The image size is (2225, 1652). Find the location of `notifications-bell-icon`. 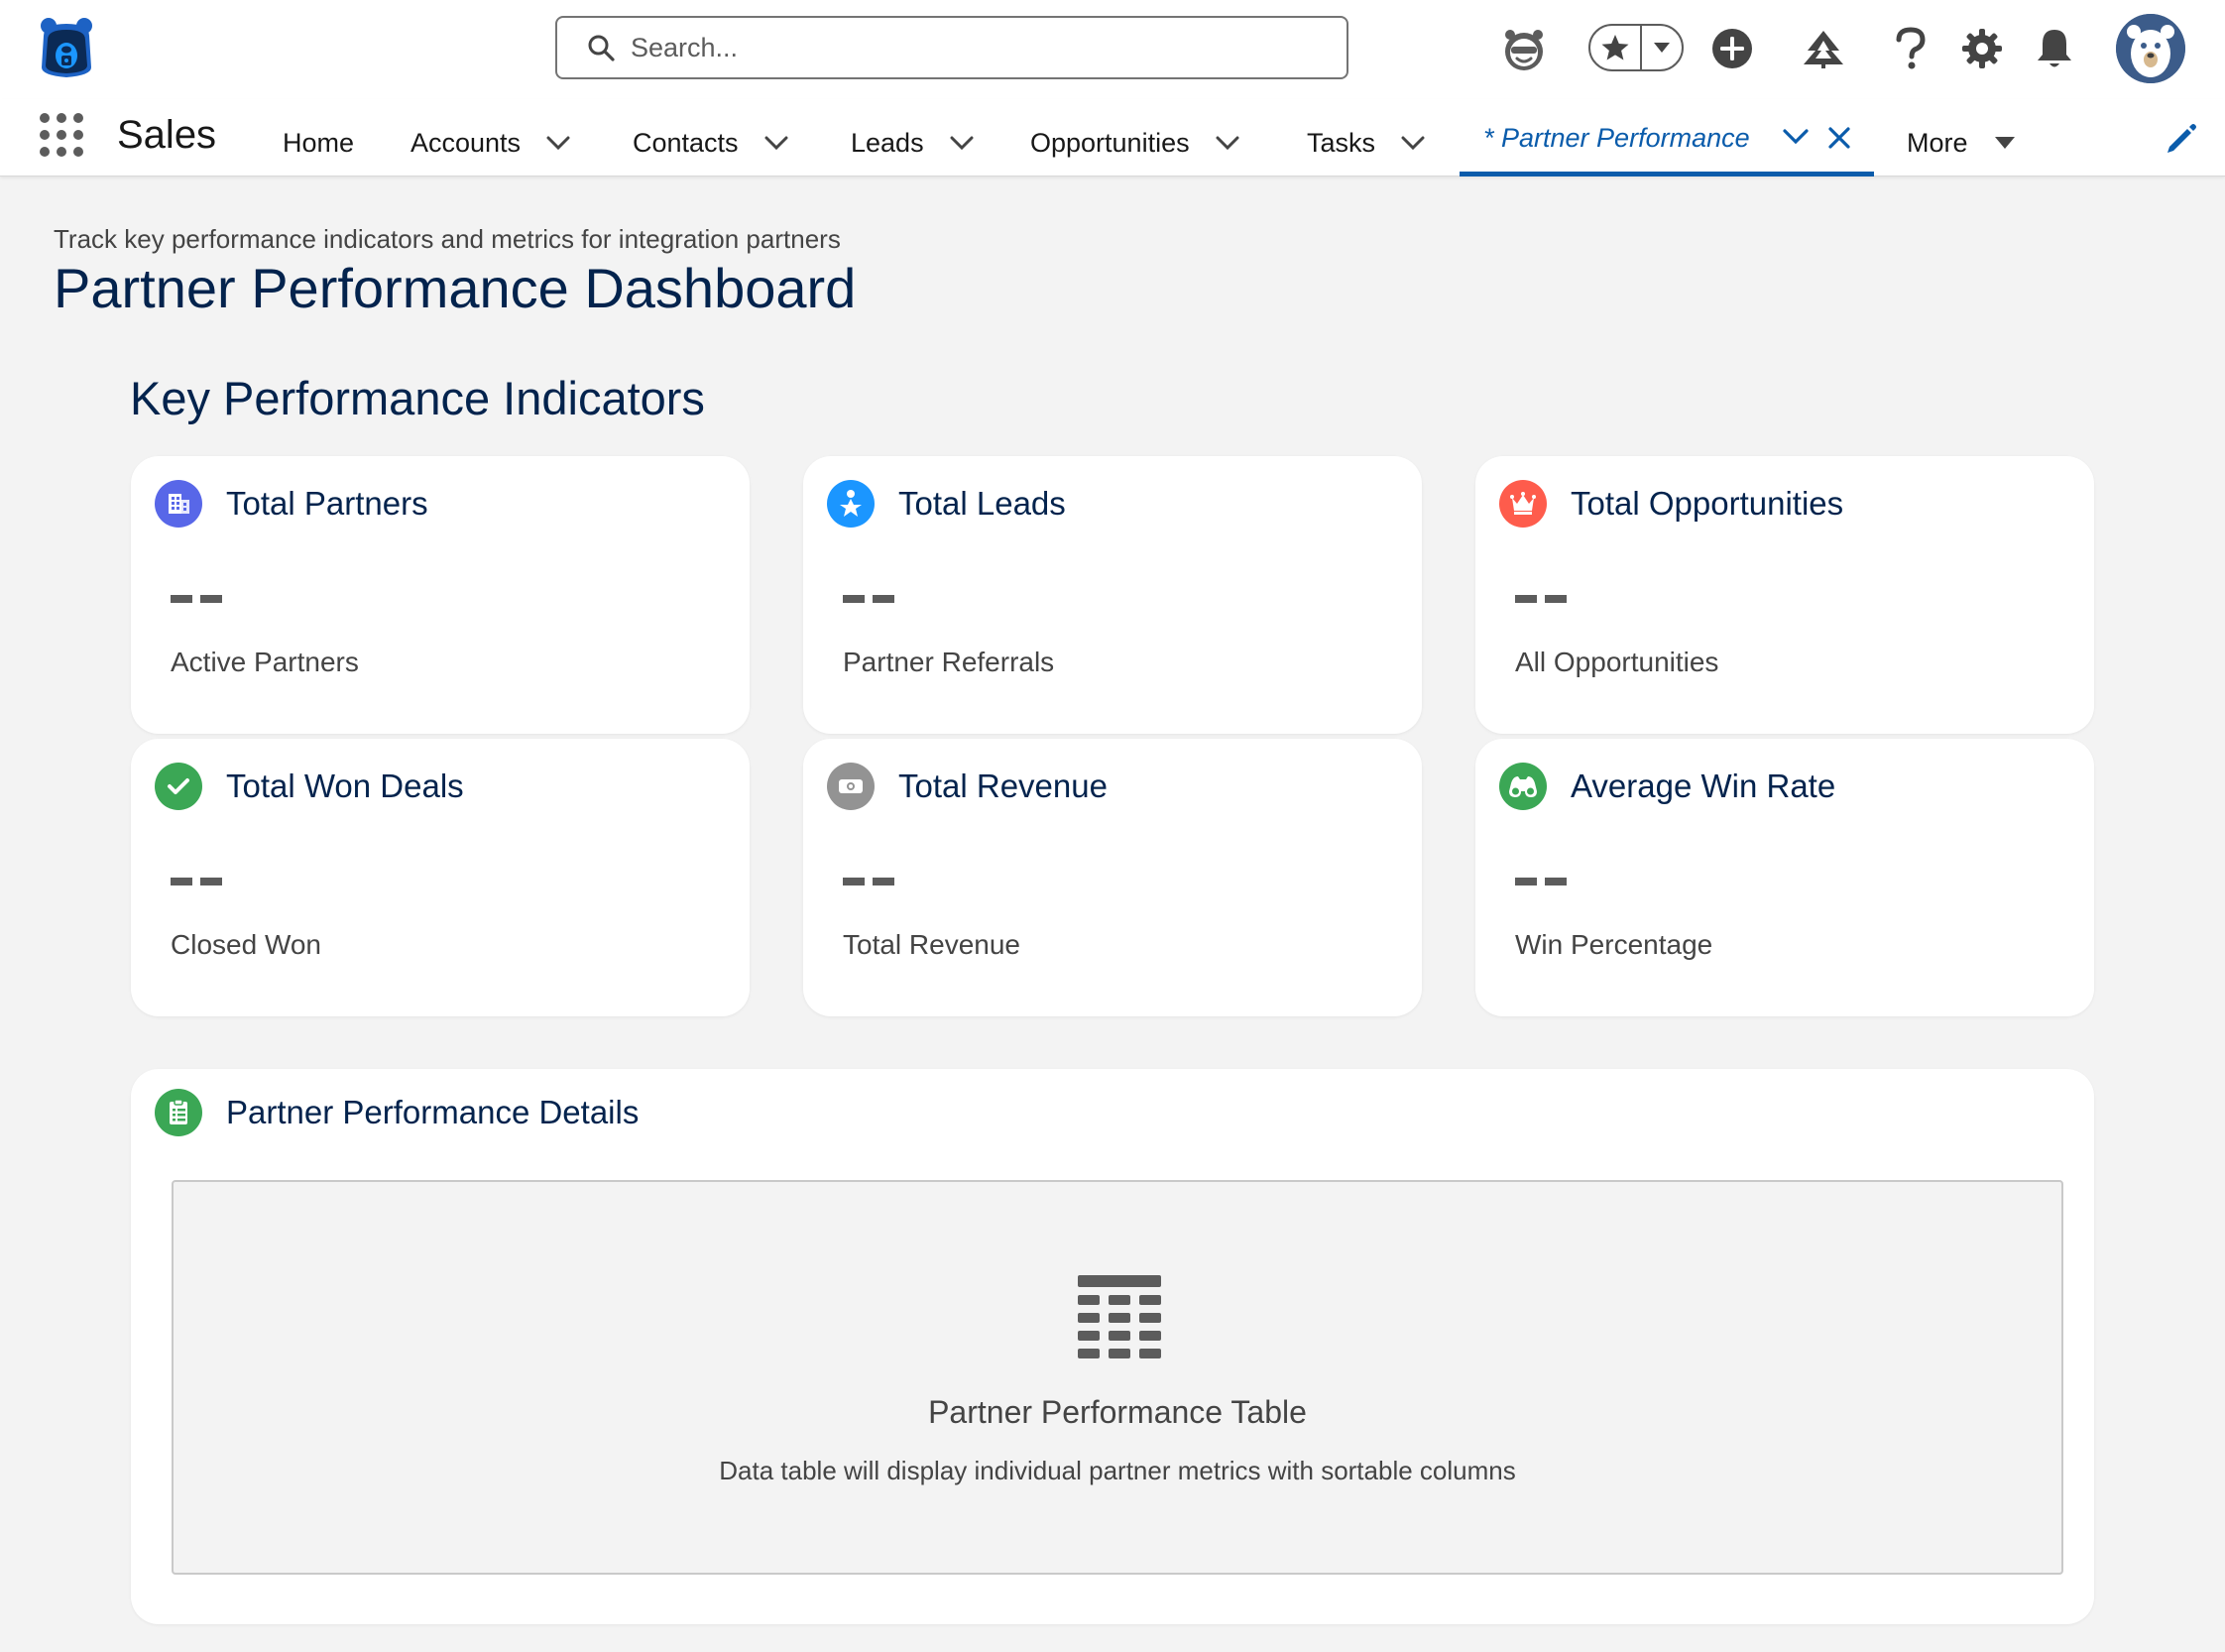

notifications-bell-icon is located at coordinates (2054, 48).